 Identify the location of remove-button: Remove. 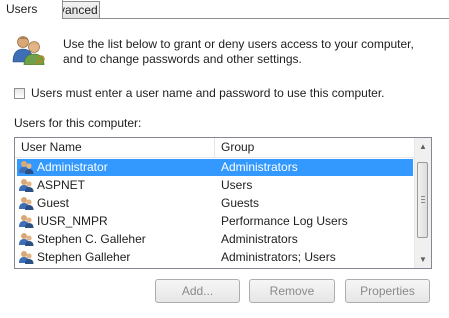
(292, 291).